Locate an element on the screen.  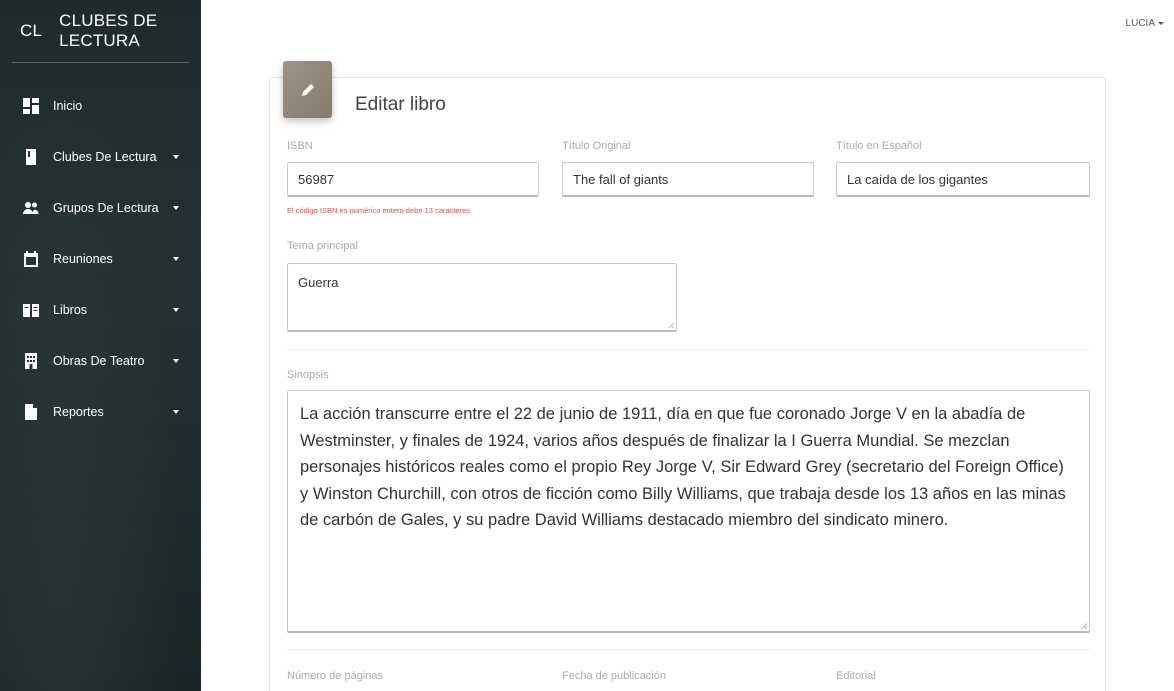
original-title-field is located at coordinates (688, 179).